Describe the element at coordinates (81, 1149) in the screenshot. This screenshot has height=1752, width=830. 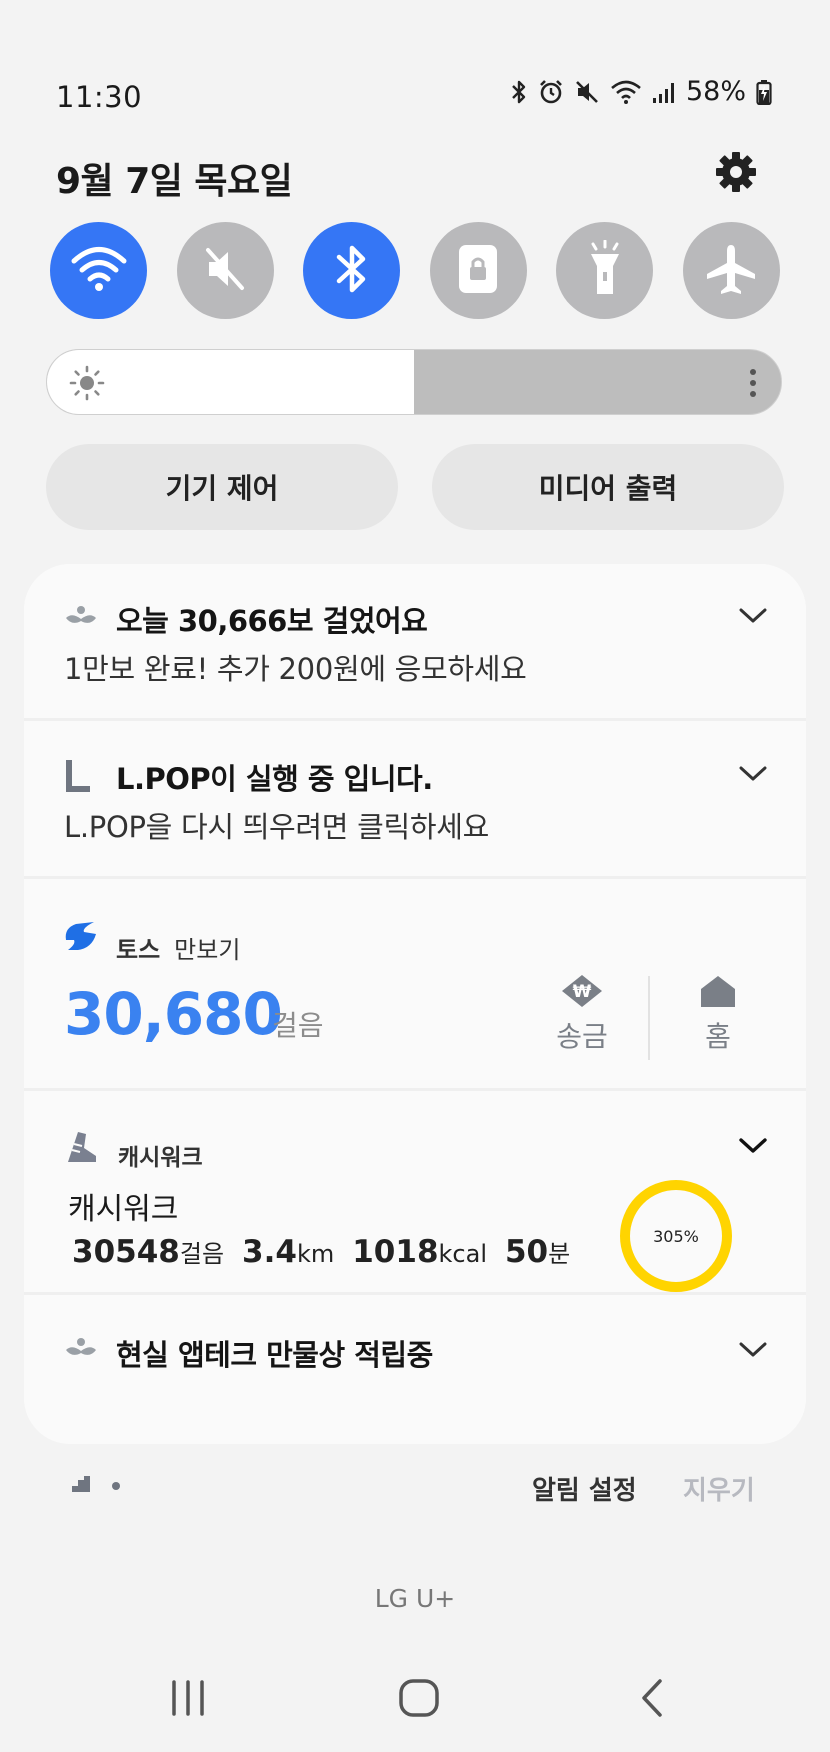
I see `cashwalk-shoe-icon` at that location.